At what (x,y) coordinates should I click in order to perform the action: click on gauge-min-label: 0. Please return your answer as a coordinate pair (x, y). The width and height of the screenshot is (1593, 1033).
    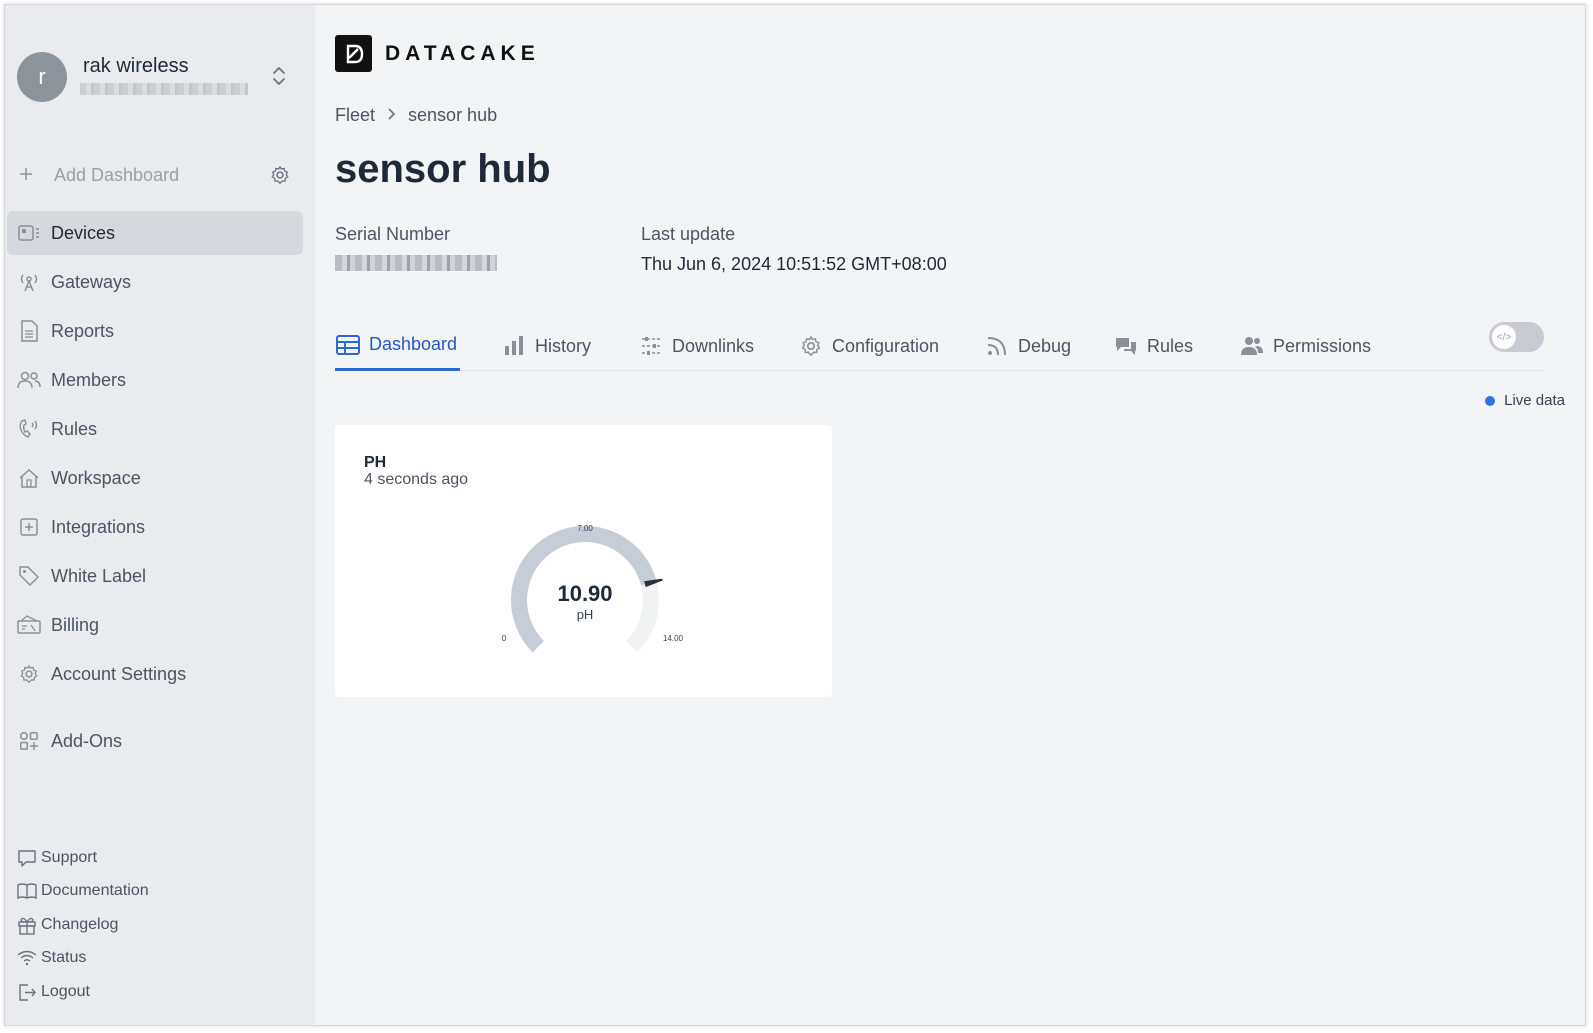
    Looking at the image, I should click on (504, 638).